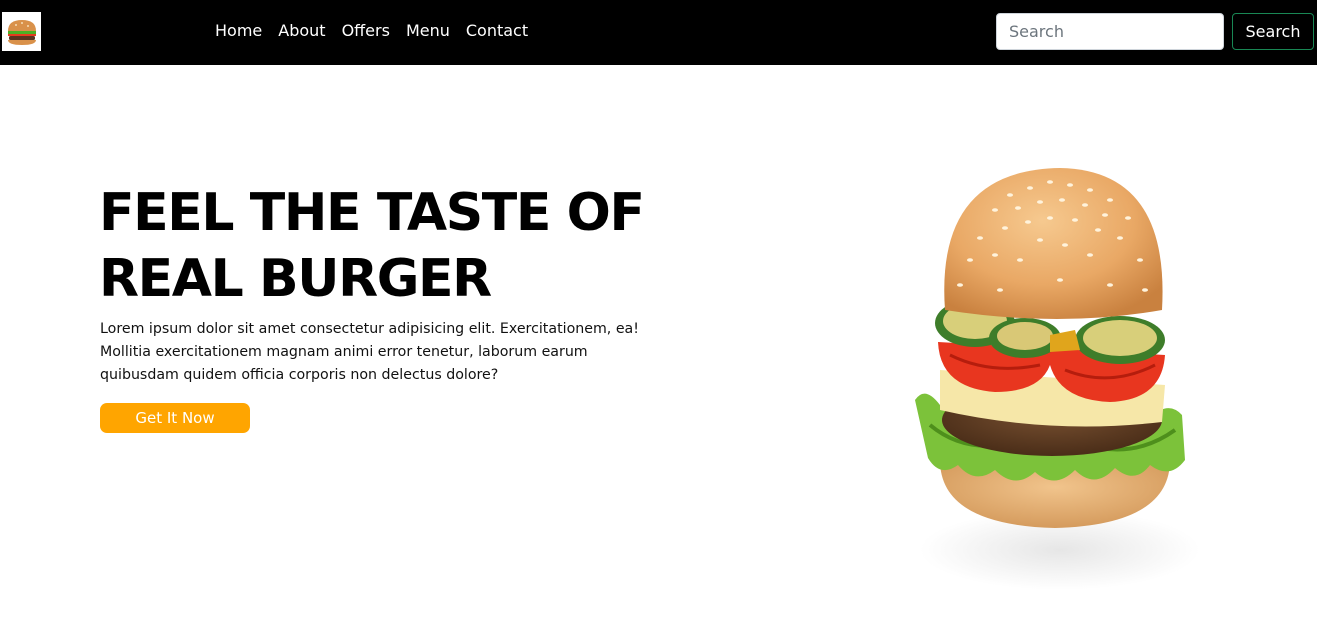  What do you see at coordinates (175, 418) in the screenshot?
I see `get-it-now-button: Get It Now` at bounding box center [175, 418].